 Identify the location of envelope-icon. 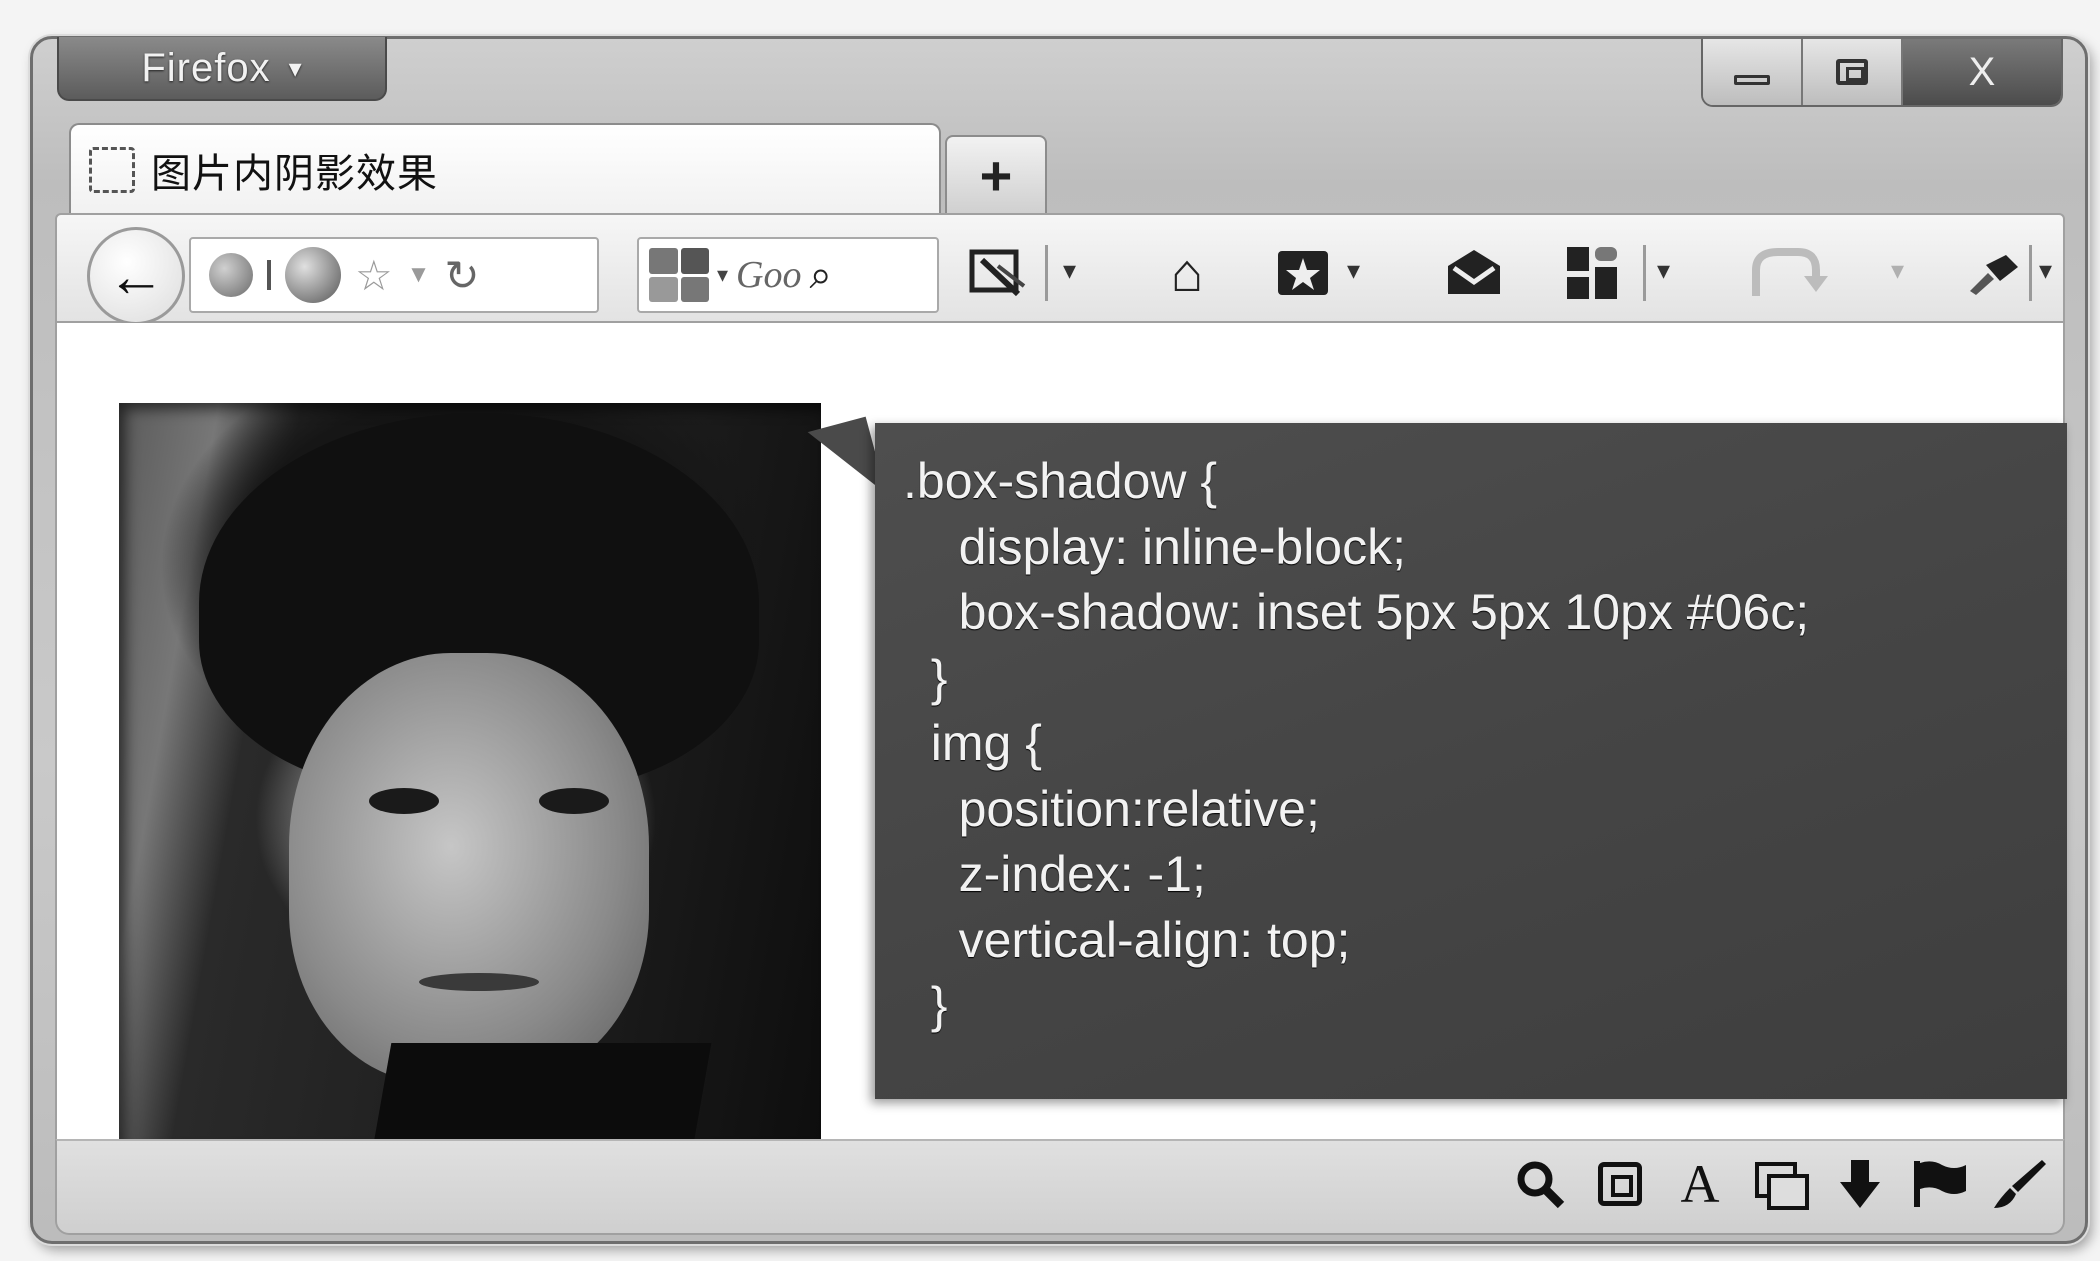
(1474, 272).